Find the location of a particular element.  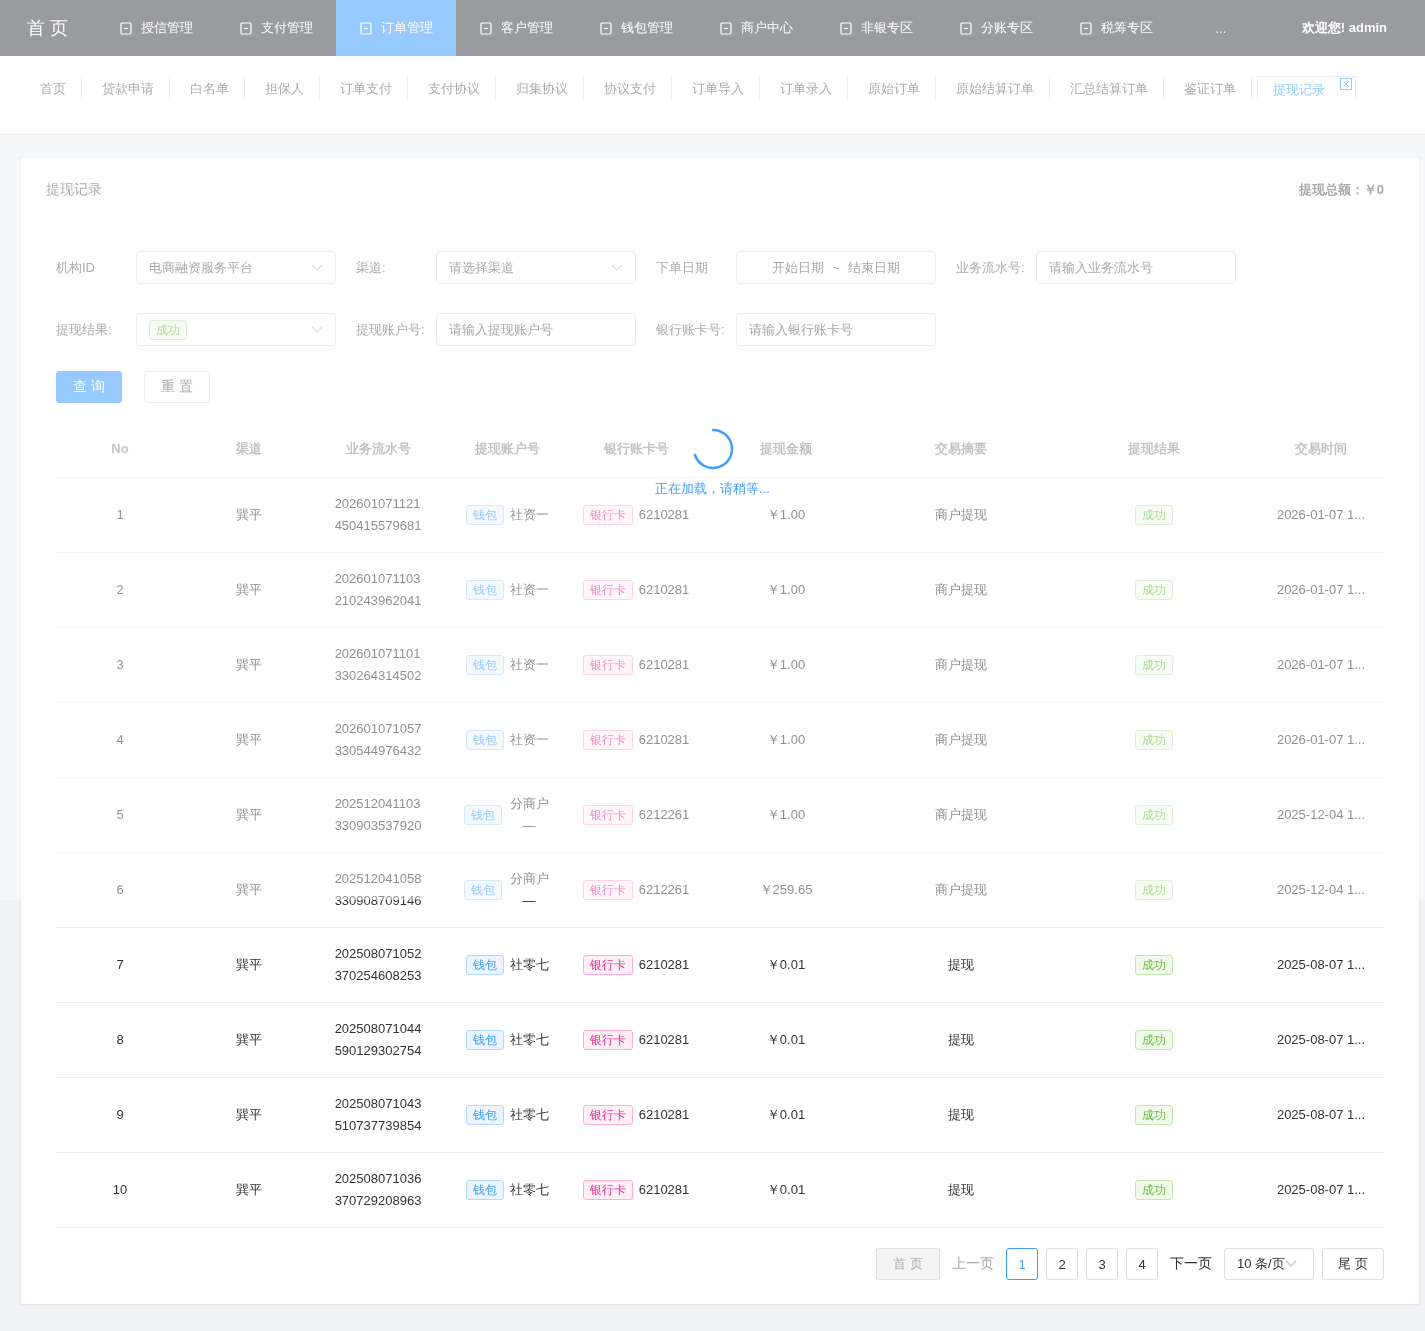

filter-label: 提现账户号: is located at coordinates (391, 330).